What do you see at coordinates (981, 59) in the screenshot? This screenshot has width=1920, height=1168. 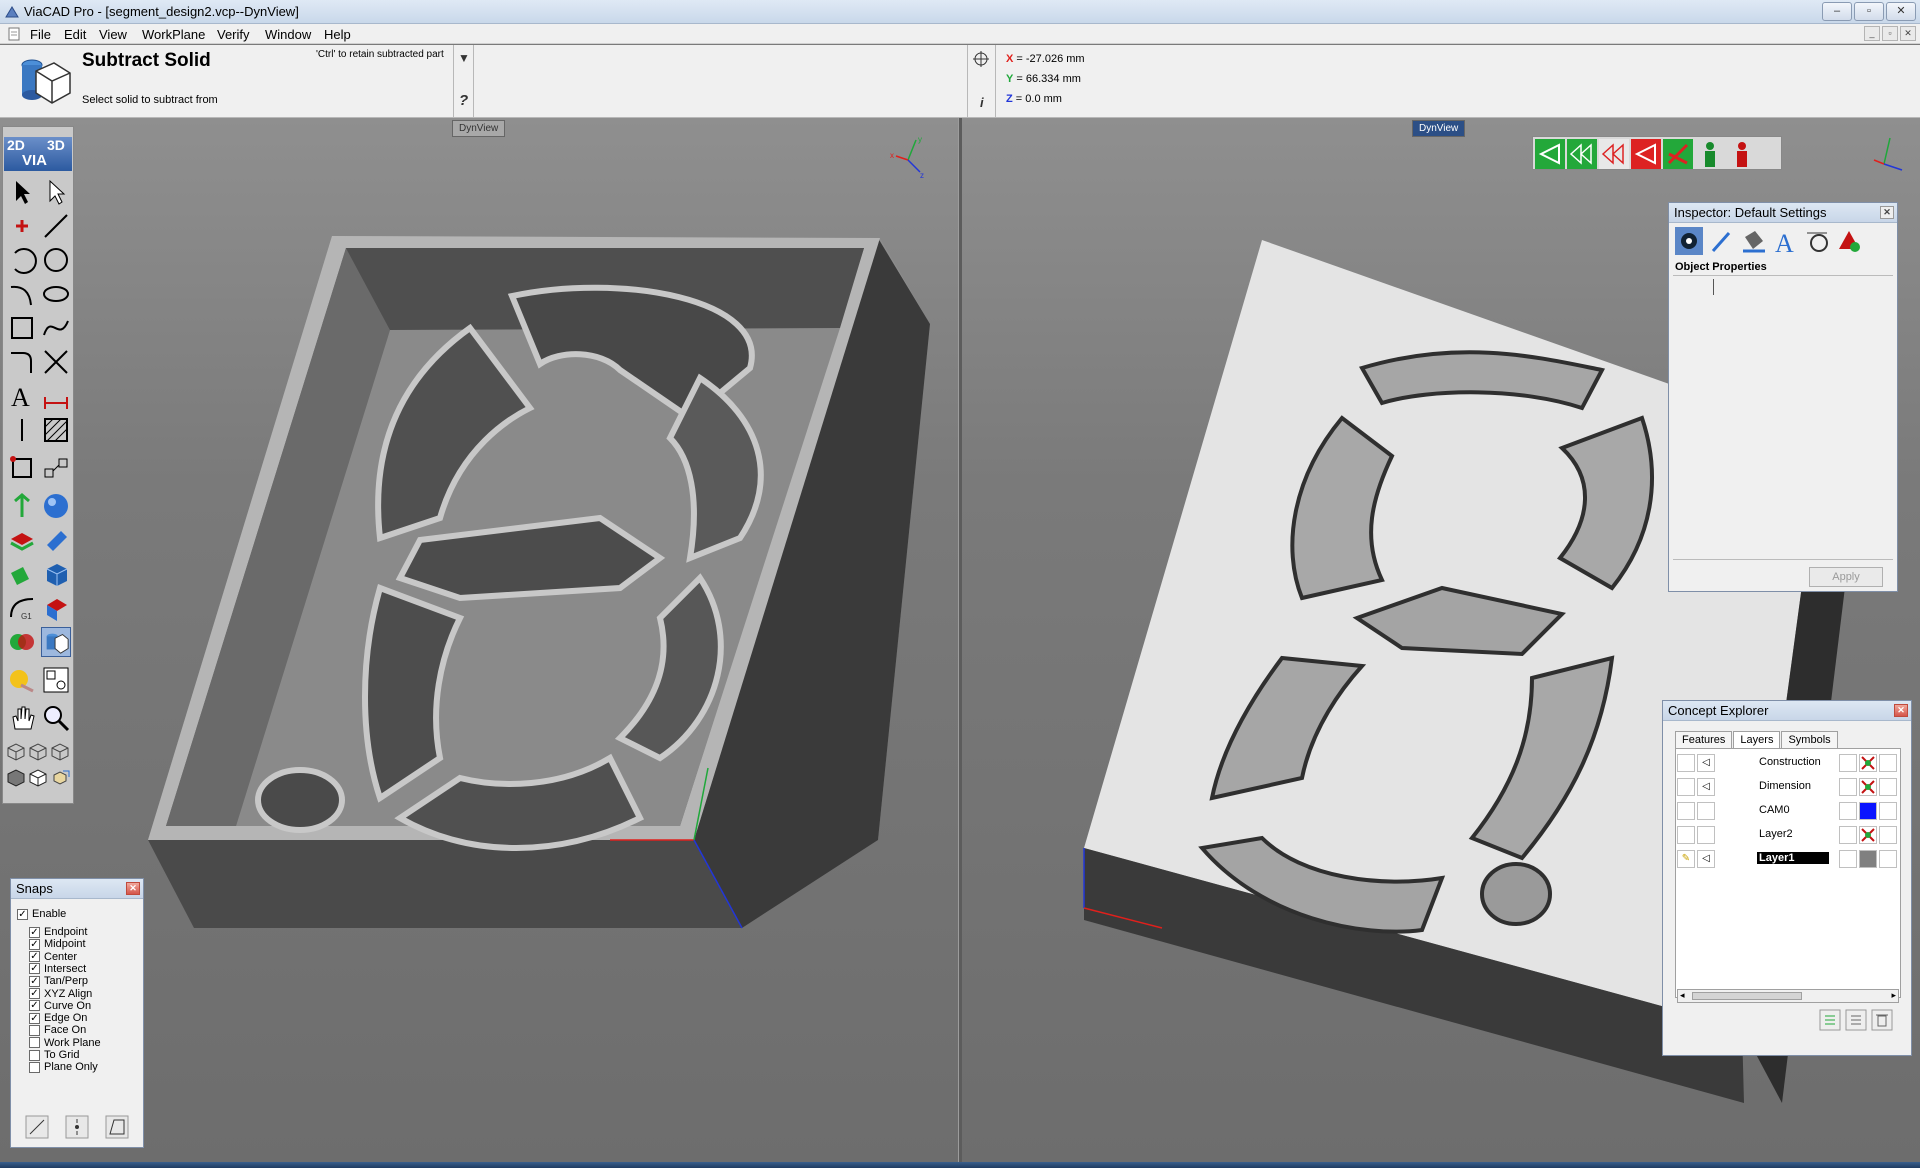 I see `crosshair-icon` at bounding box center [981, 59].